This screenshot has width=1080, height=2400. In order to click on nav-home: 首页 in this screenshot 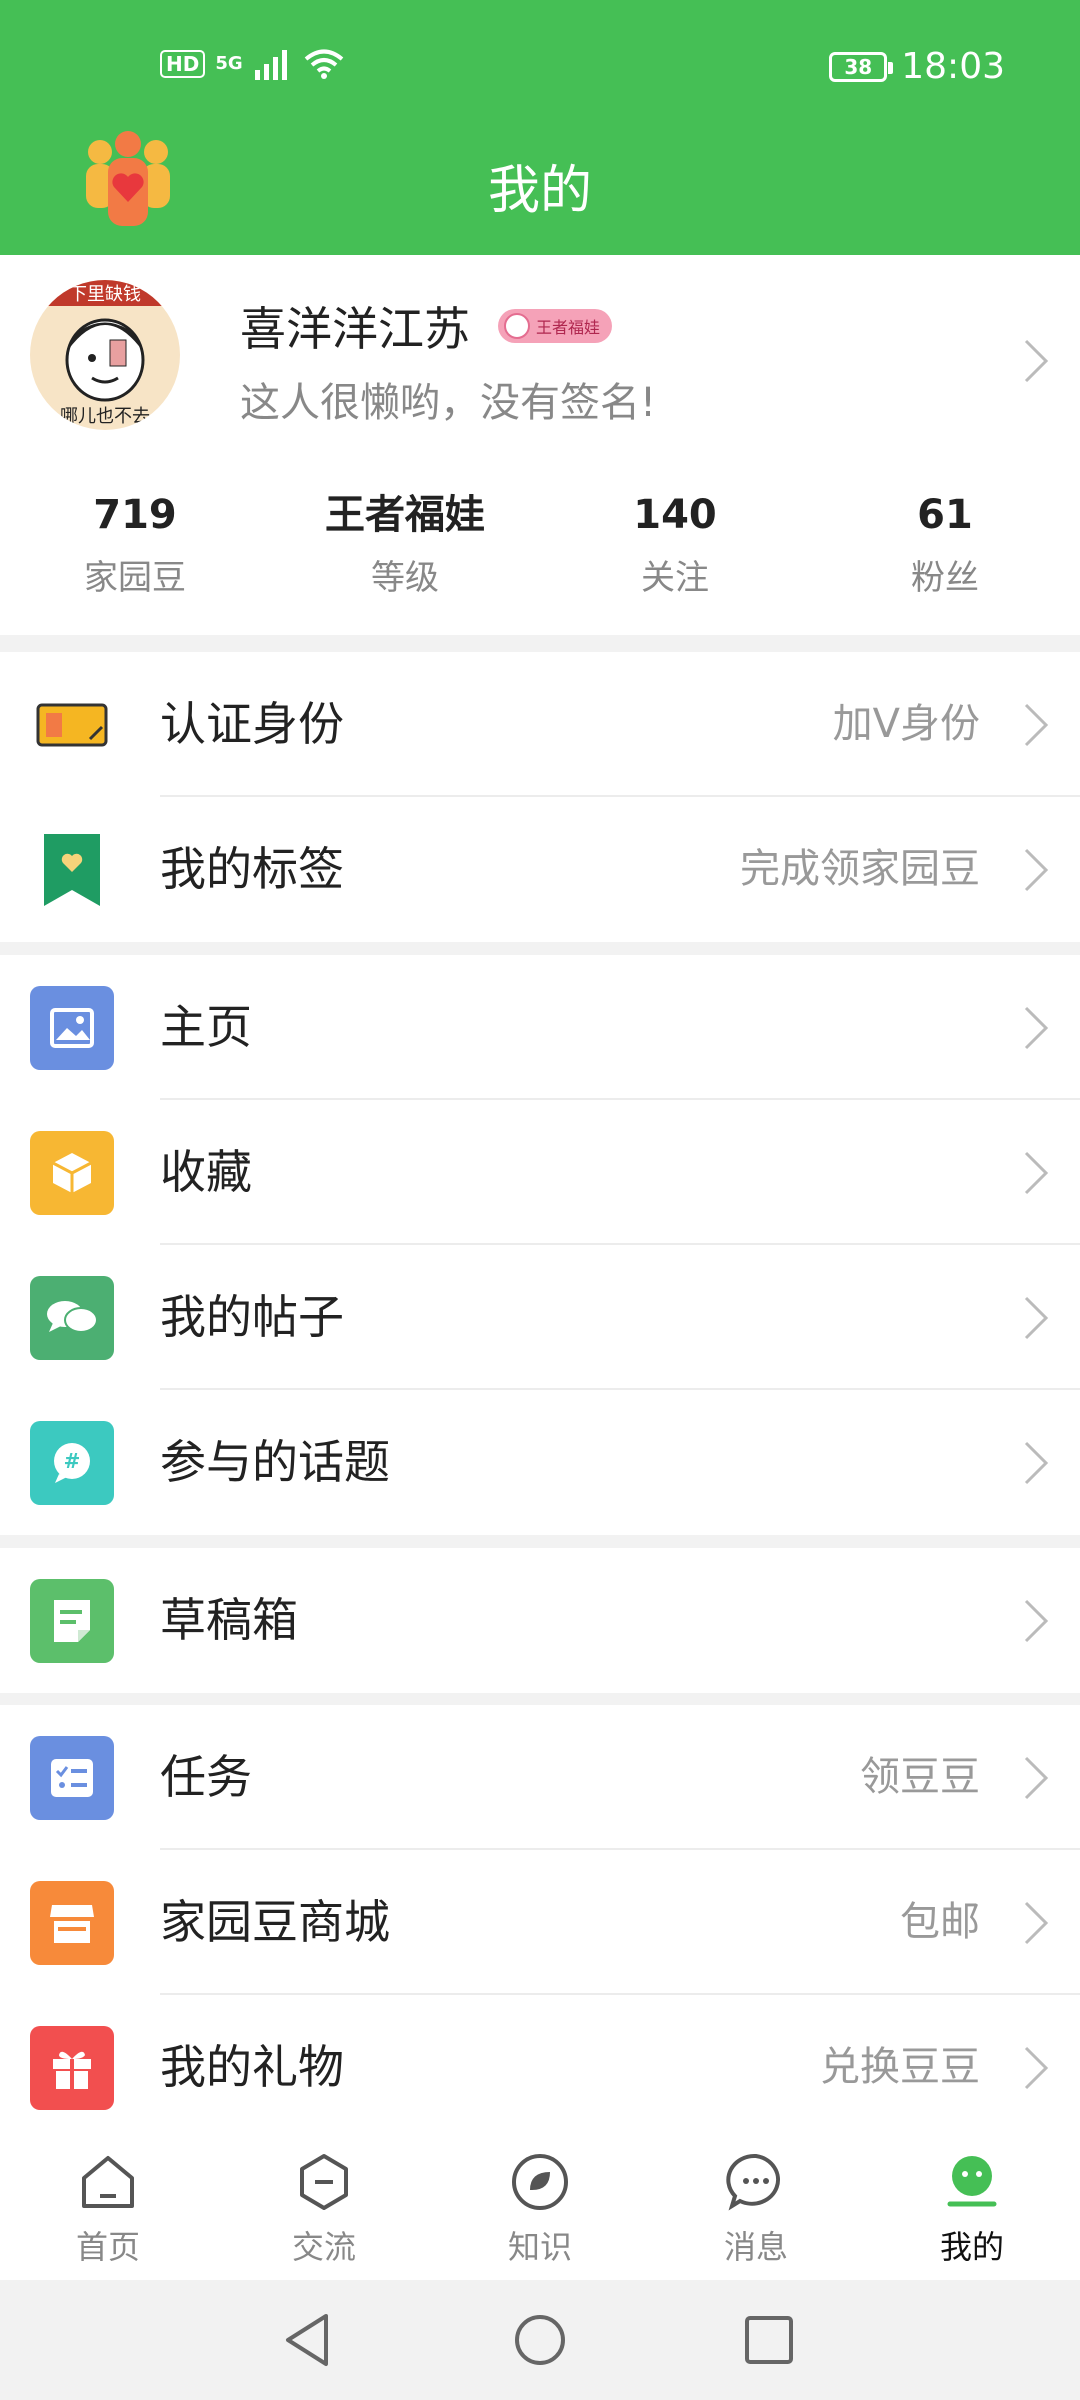, I will do `click(108, 2200)`.